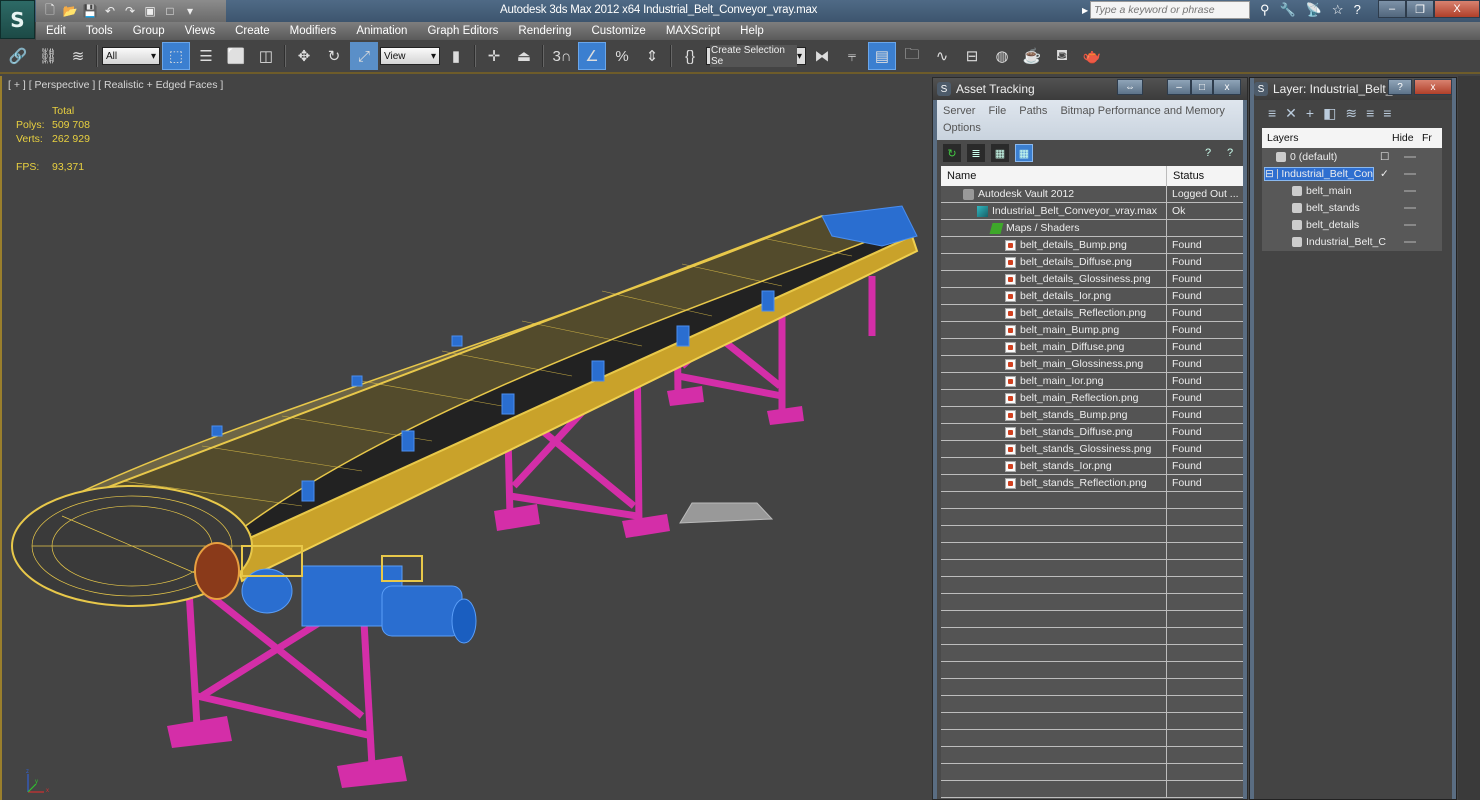 The width and height of the screenshot is (1480, 800). I want to click on select-and-scale-icon: ⤢, so click(364, 56).